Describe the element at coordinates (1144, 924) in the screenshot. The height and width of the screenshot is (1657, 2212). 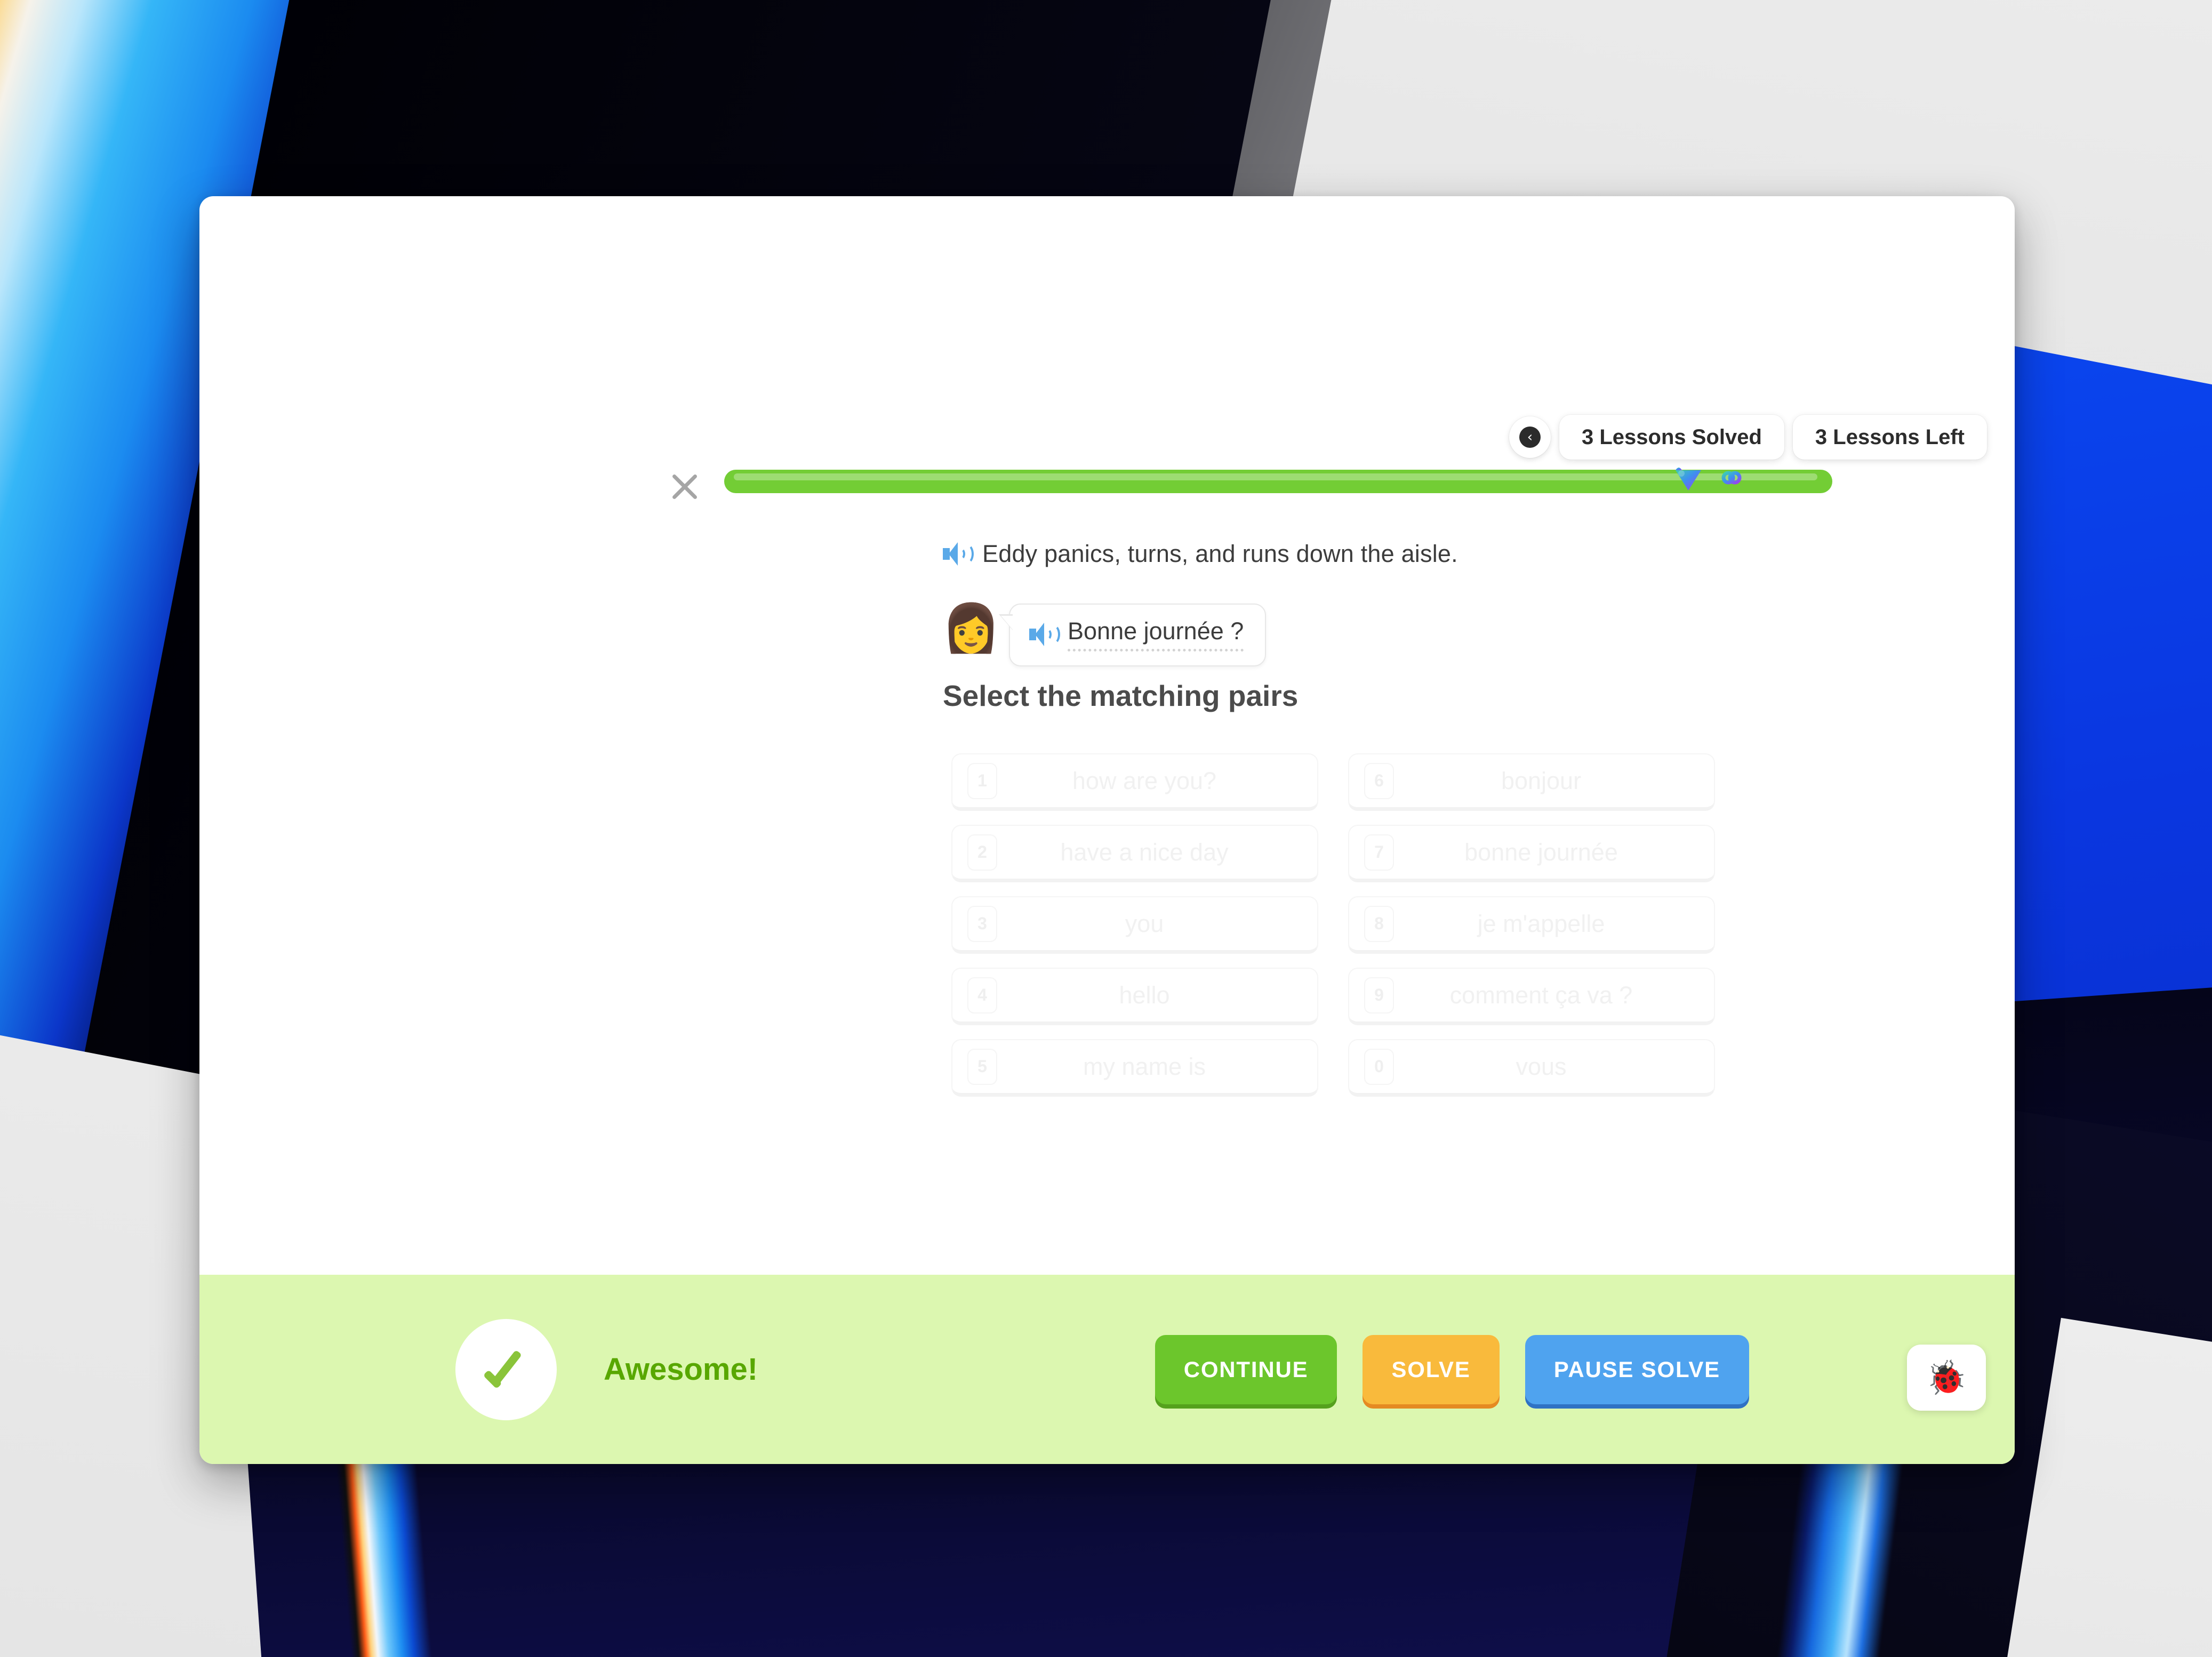
I see `tile-label: you` at that location.